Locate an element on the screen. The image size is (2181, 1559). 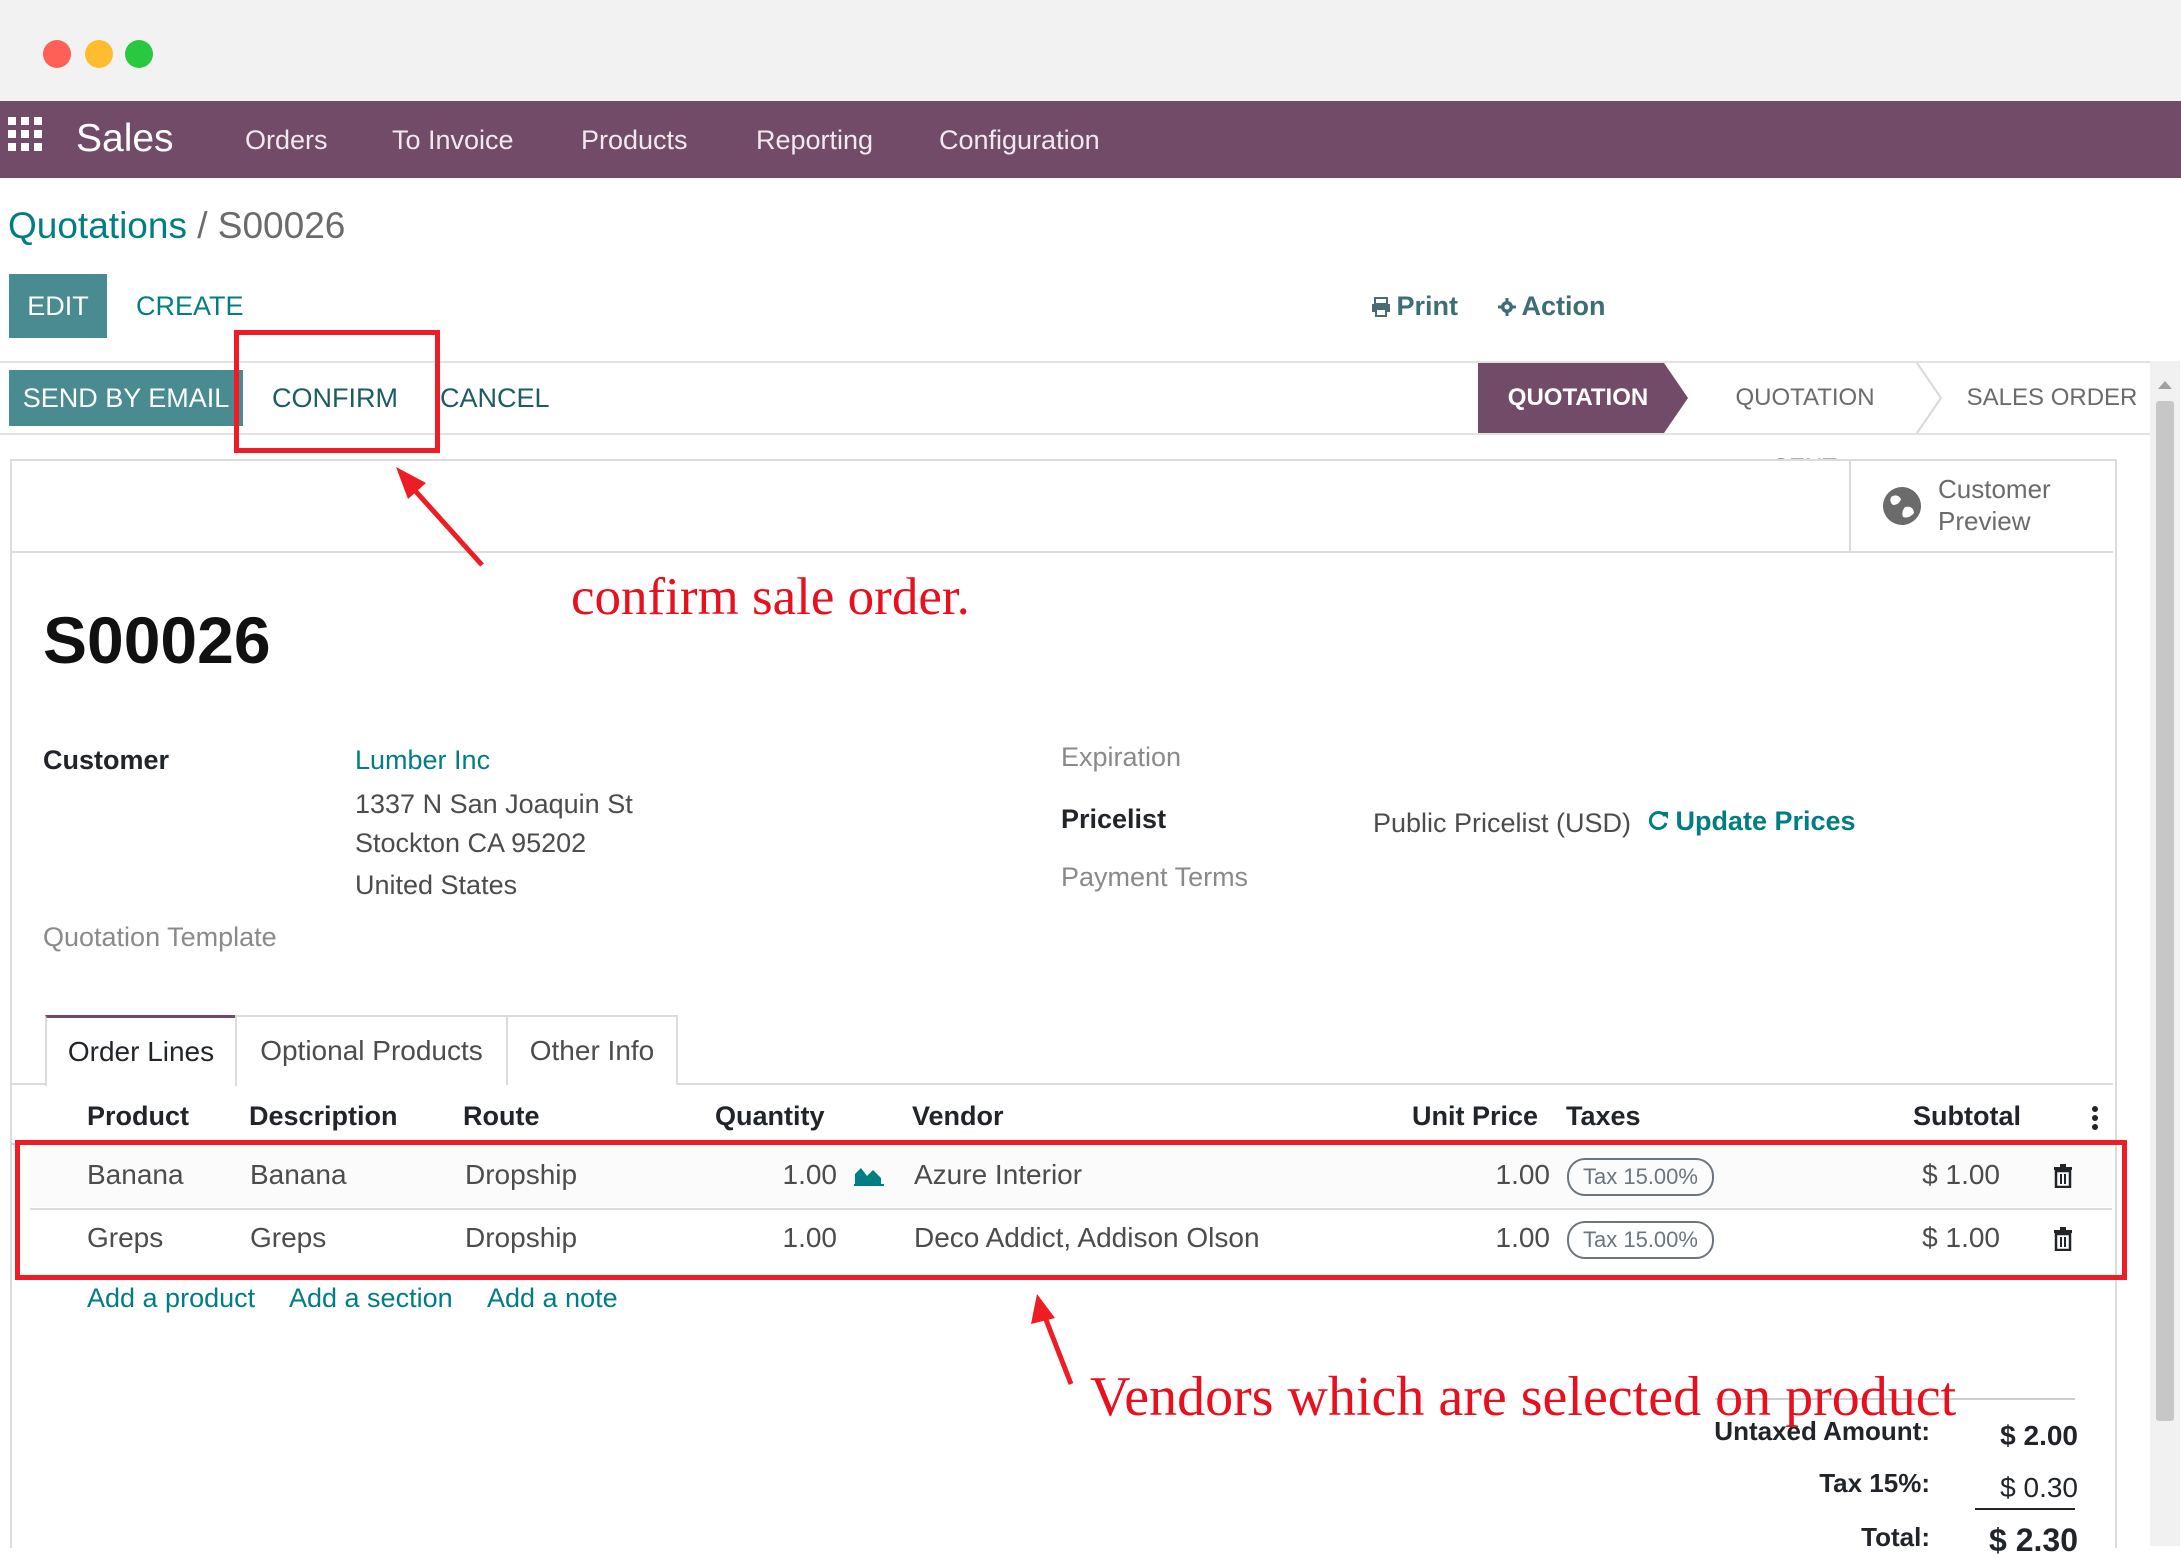
add-product-link: Add a product is located at coordinates (171, 1298).